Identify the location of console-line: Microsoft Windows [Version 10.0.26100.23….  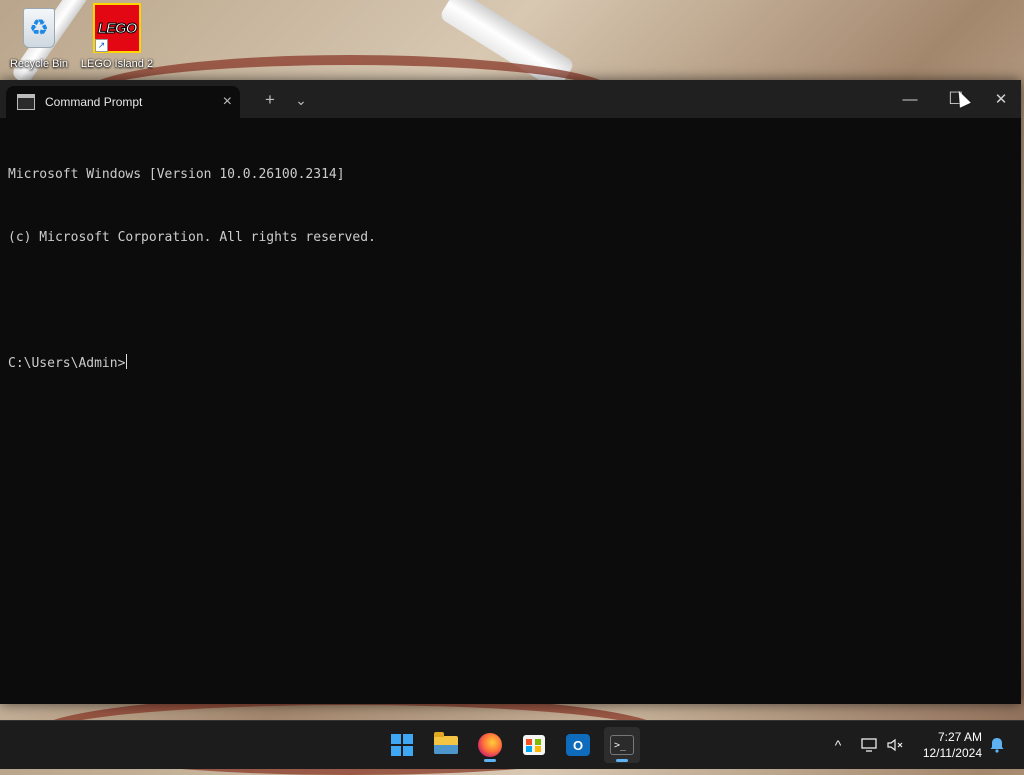
(176, 174).